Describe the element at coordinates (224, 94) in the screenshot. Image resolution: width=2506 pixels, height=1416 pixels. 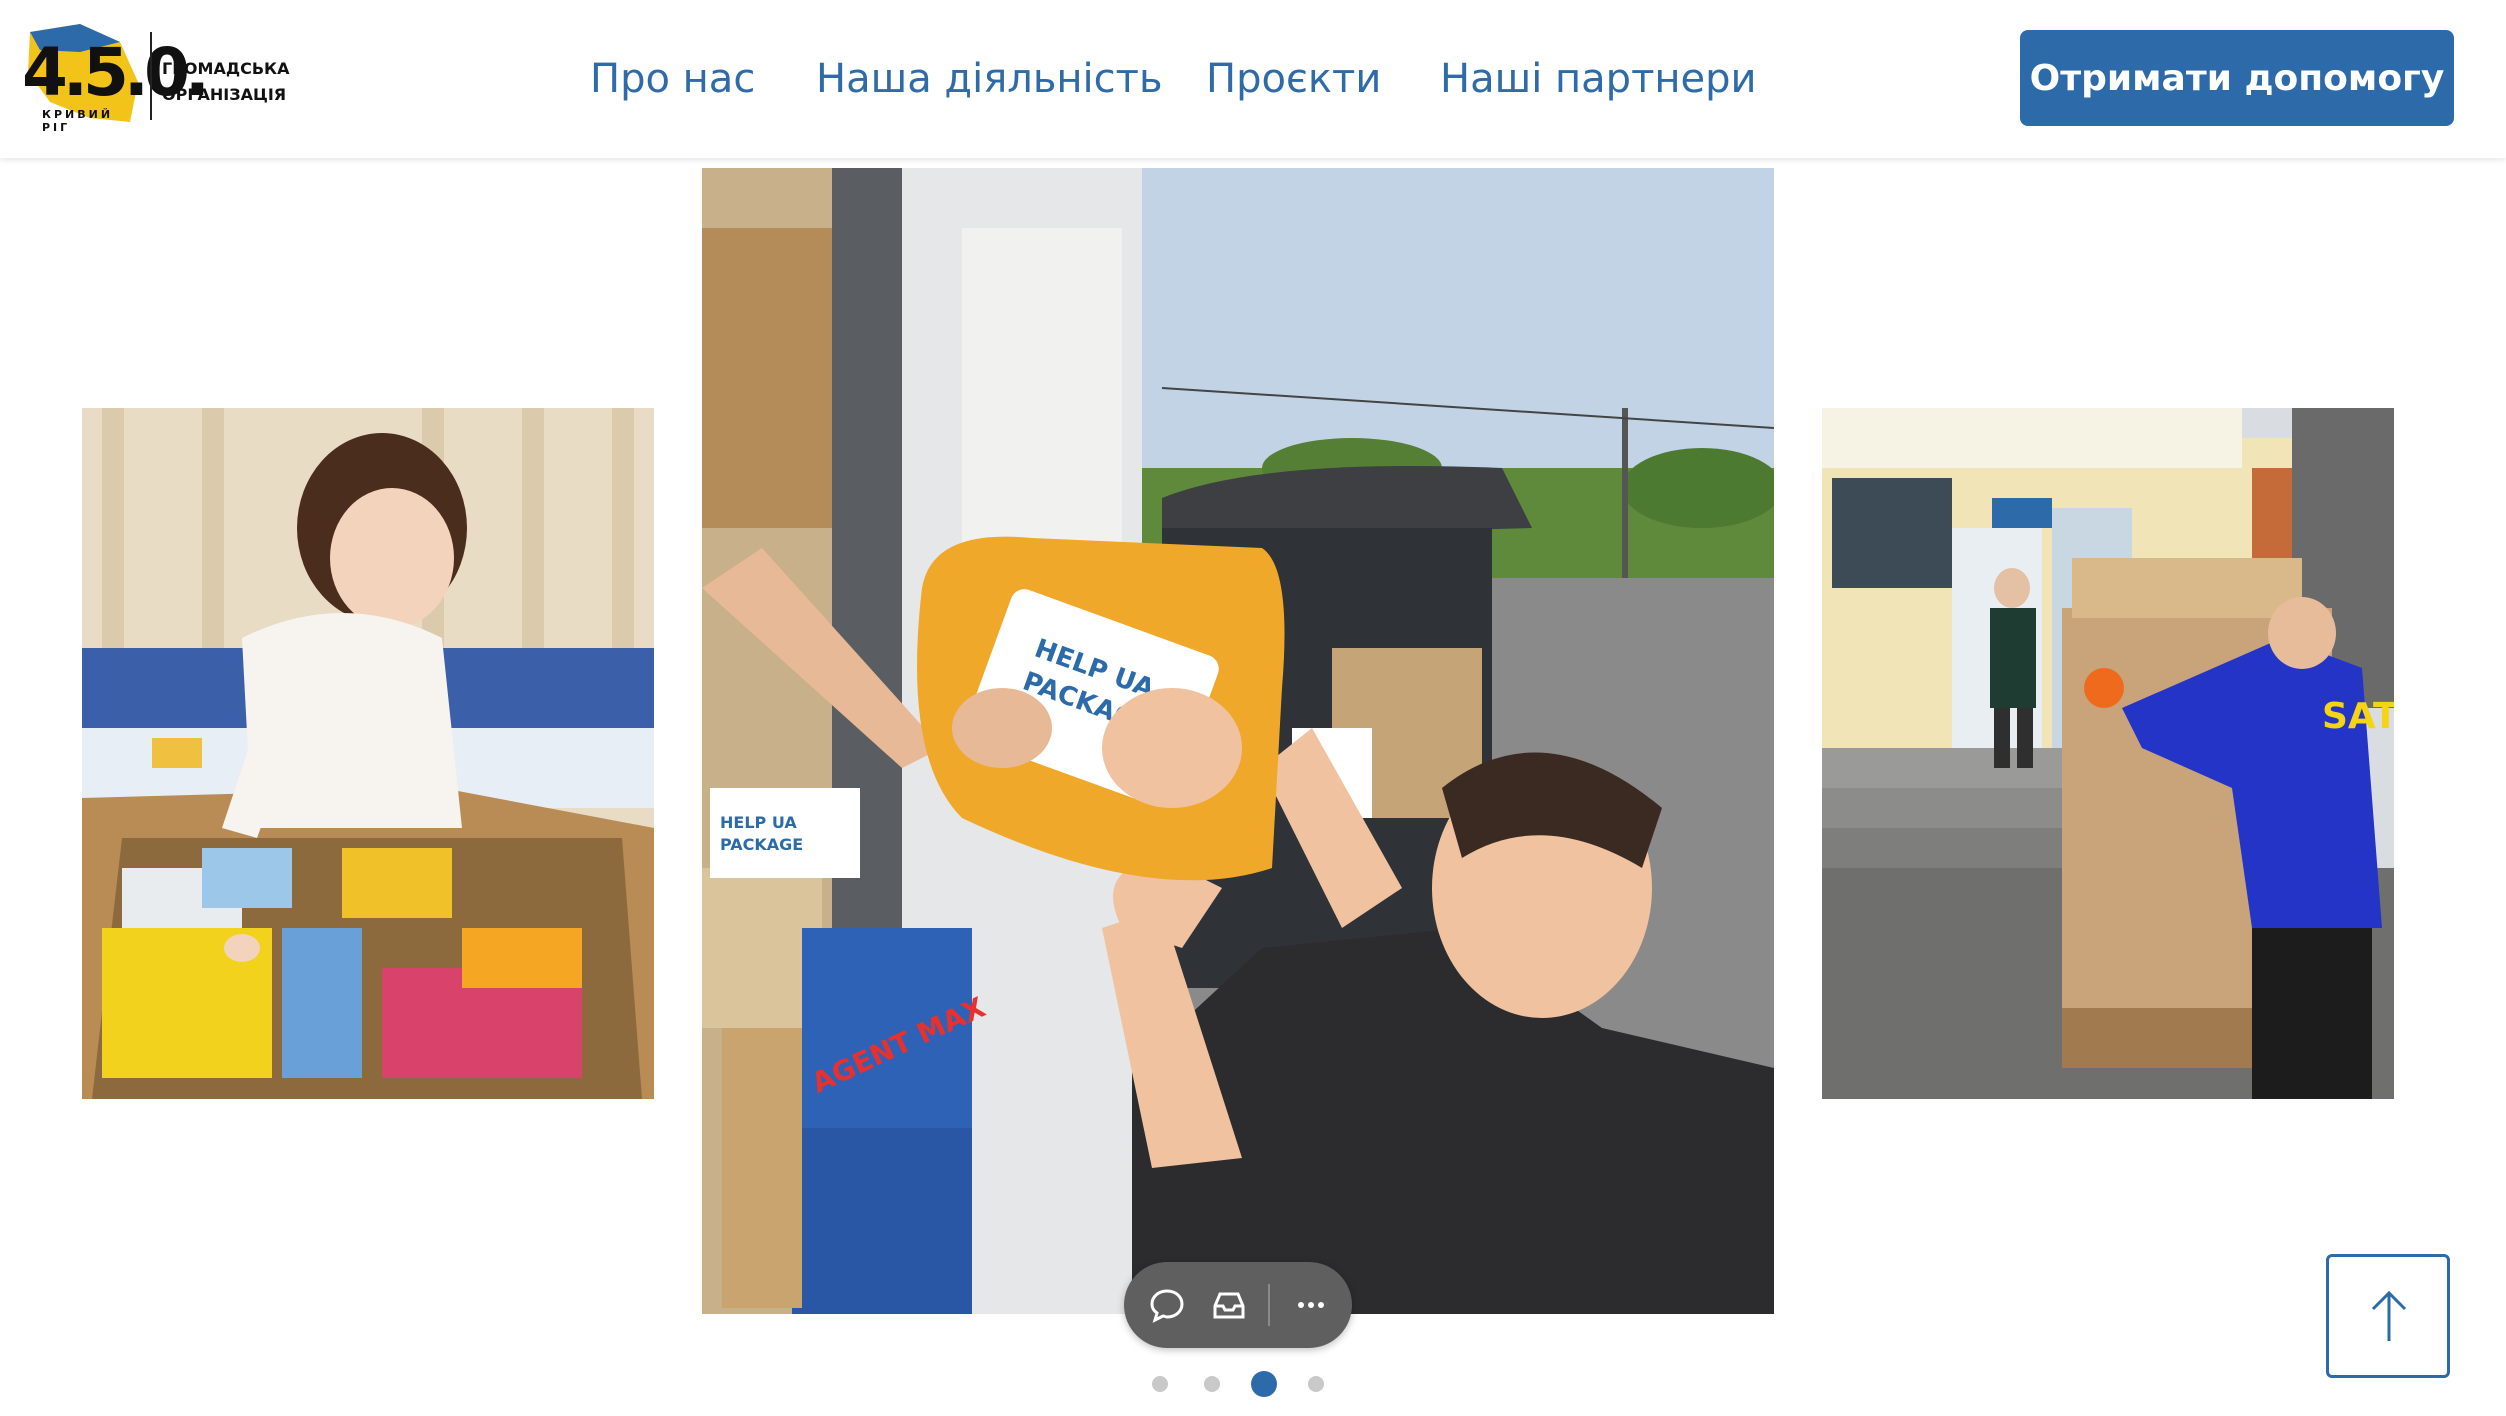
I see `logo-org-line2: ОРГАНІЗАЦІЯ` at that location.